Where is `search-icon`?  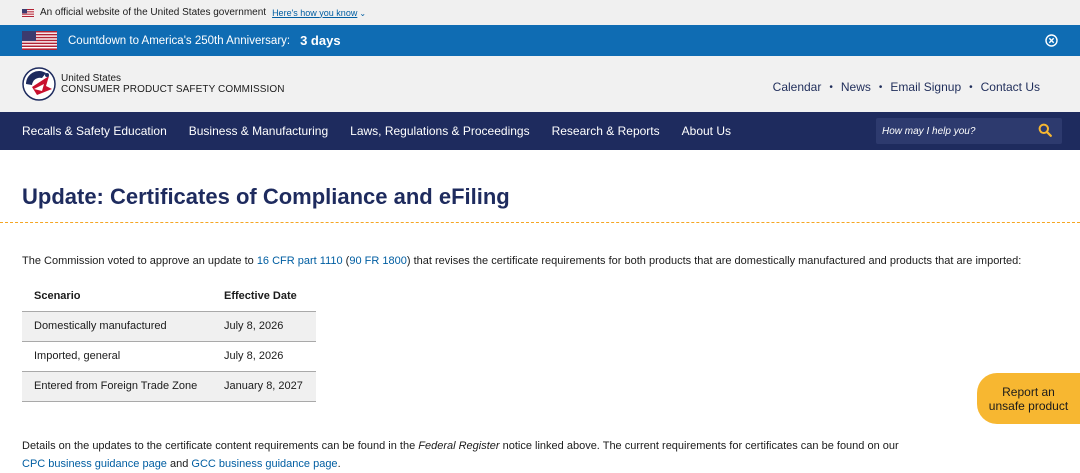
search-icon is located at coordinates (1045, 130).